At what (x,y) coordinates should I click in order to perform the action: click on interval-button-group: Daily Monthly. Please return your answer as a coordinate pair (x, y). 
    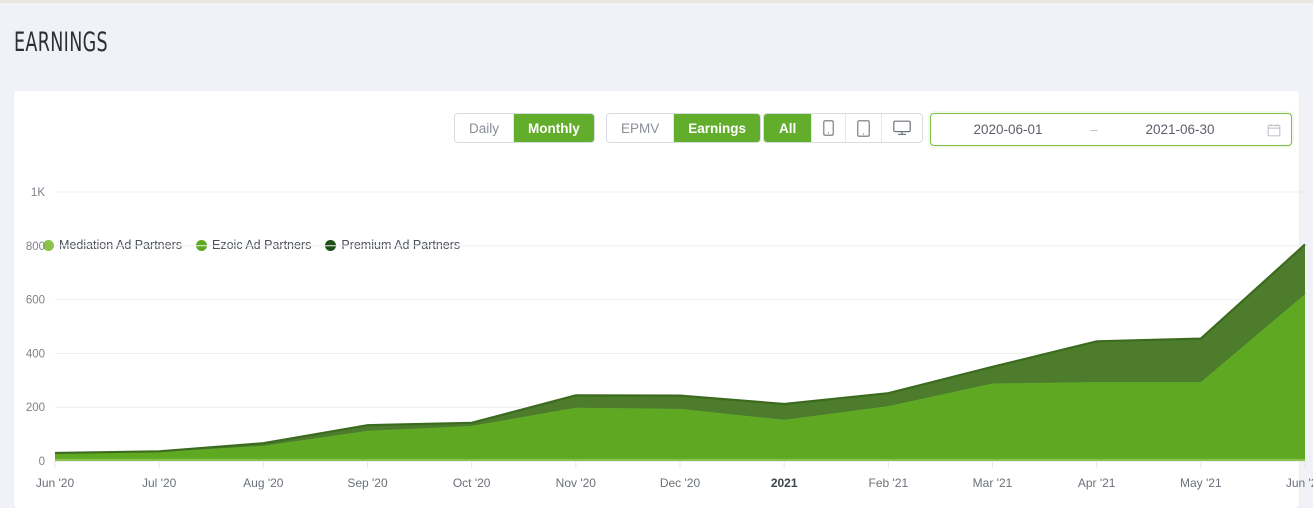
    Looking at the image, I should click on (524, 128).